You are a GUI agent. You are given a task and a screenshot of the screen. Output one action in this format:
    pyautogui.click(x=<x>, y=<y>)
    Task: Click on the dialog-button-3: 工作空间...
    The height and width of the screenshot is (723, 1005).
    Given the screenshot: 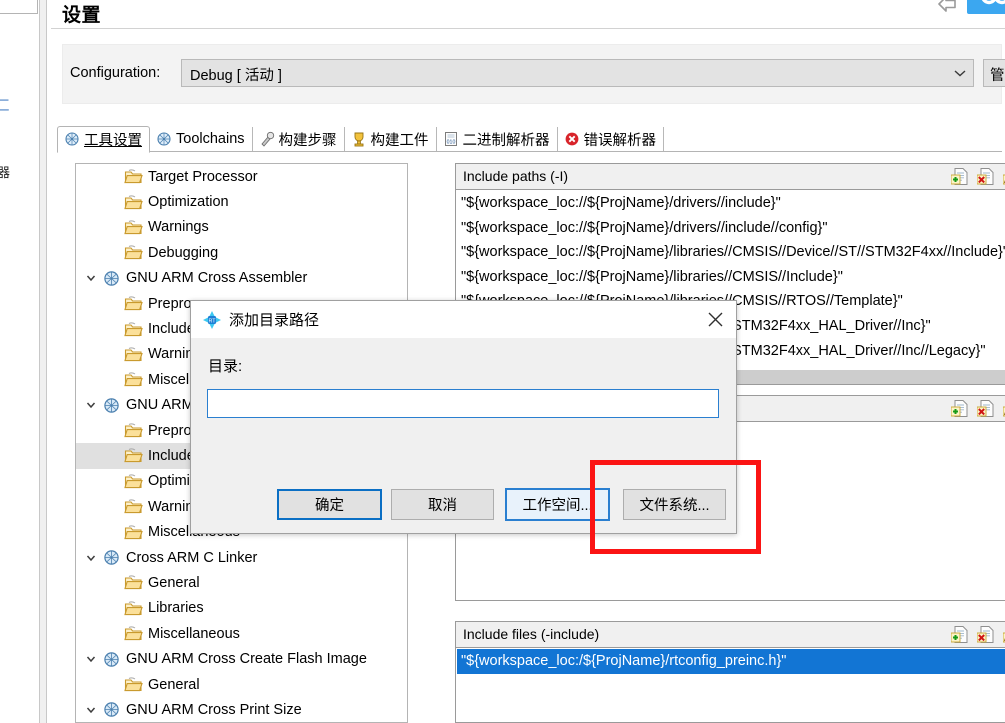 What is the action you would take?
    pyautogui.click(x=557, y=504)
    